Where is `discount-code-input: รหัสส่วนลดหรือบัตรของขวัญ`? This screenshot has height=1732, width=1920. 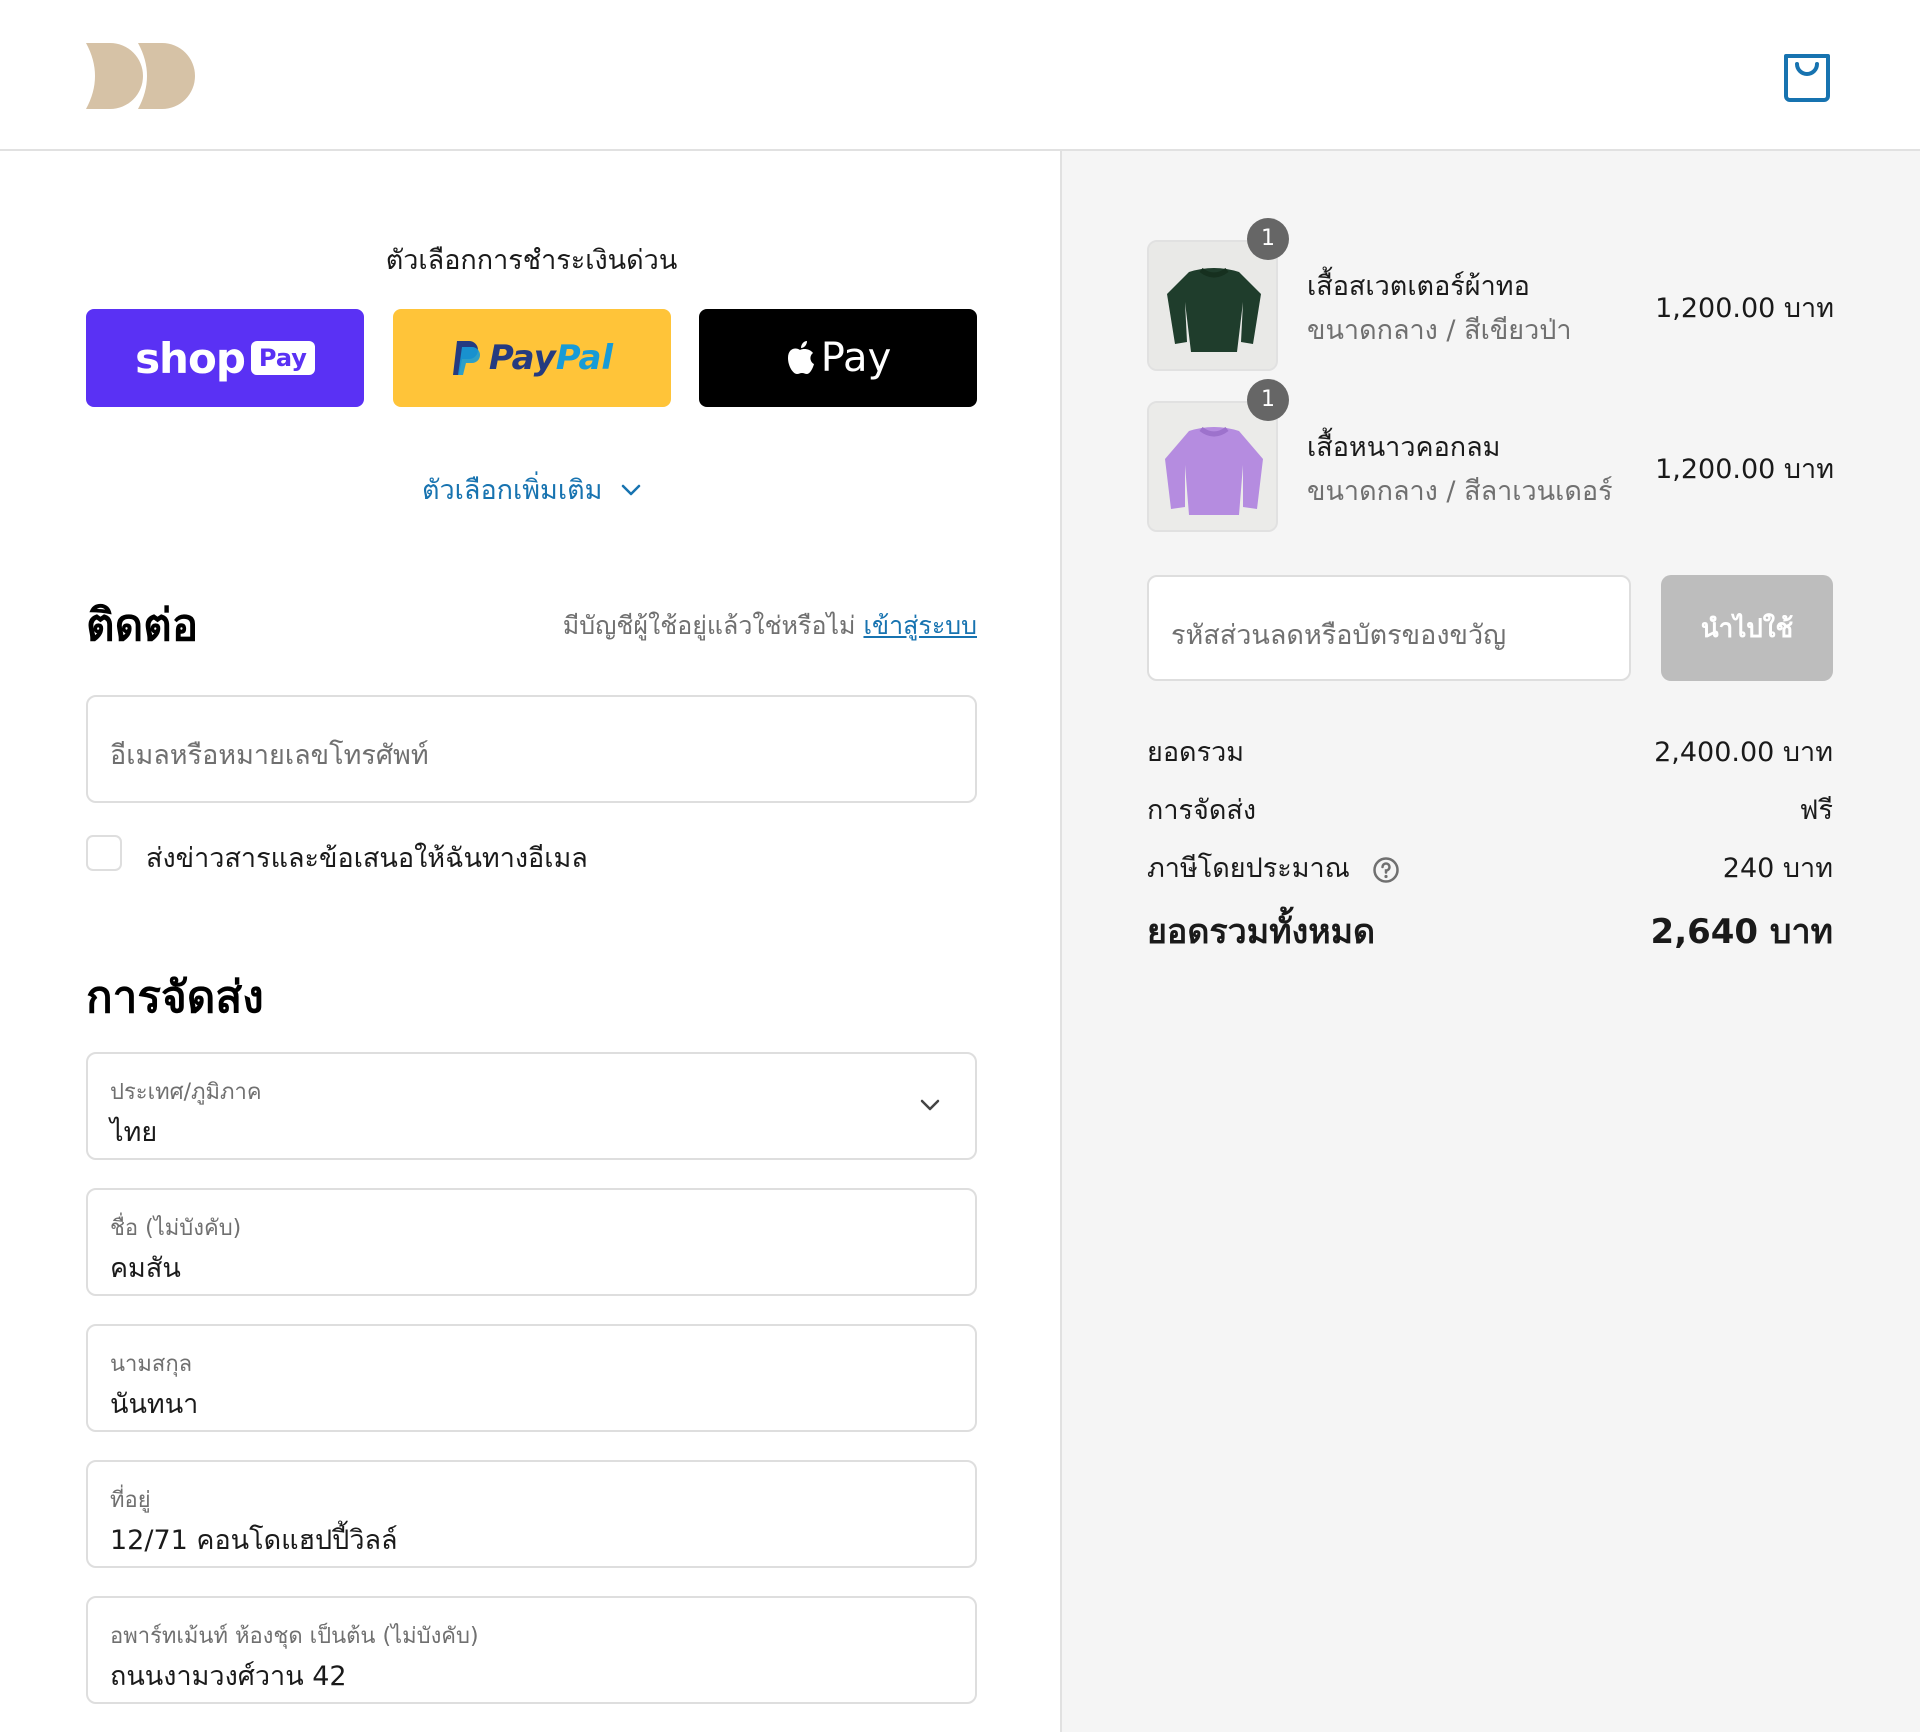
discount-code-input: รหัสส่วนลดหรือบัตรของขวัญ is located at coordinates (1389, 628).